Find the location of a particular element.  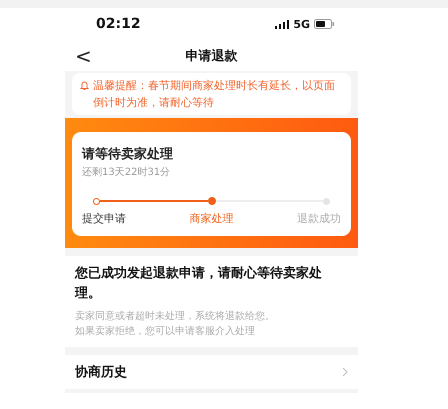

bell-icon is located at coordinates (84, 86).